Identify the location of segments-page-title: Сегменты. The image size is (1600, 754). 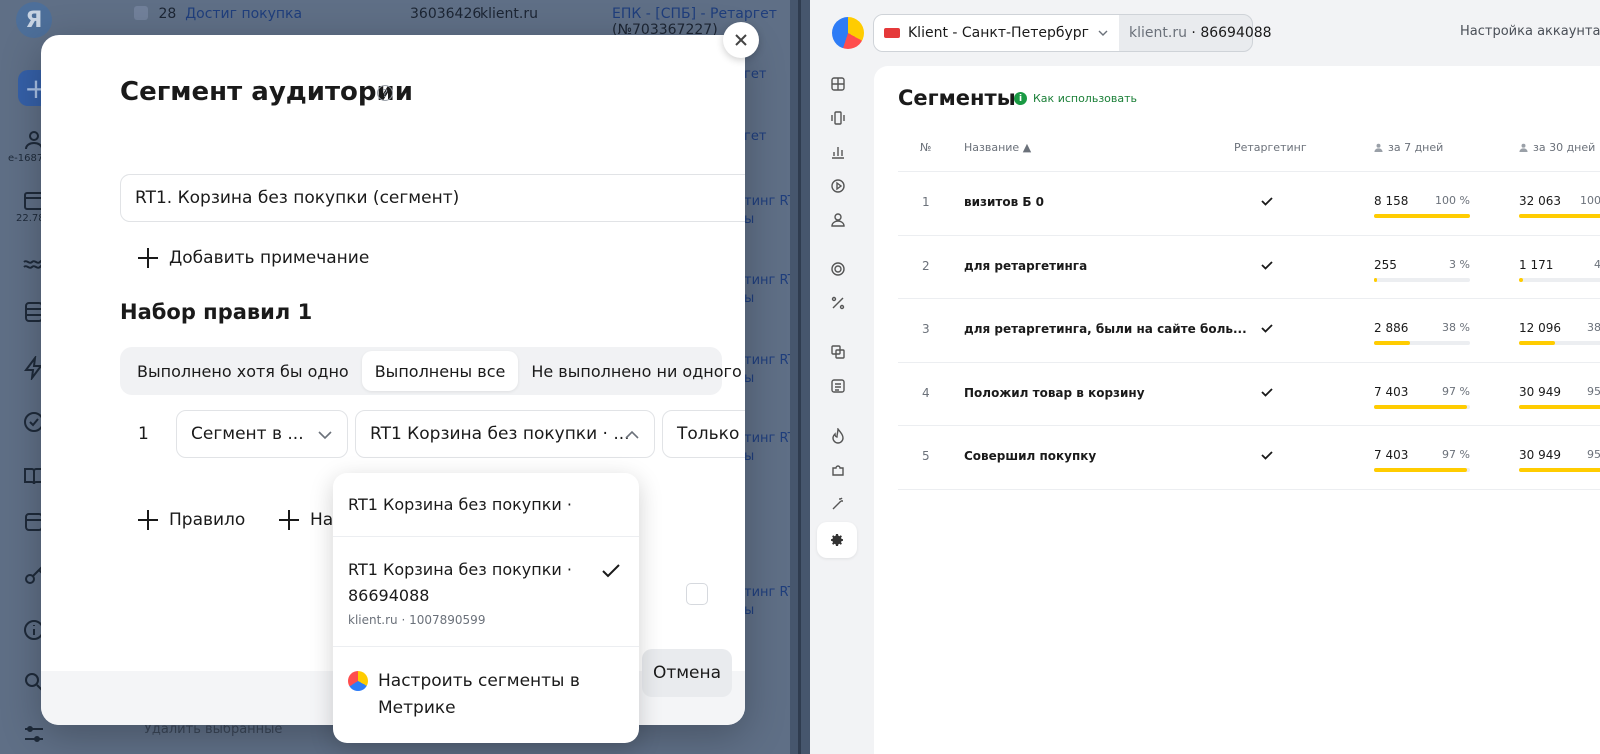
(957, 98).